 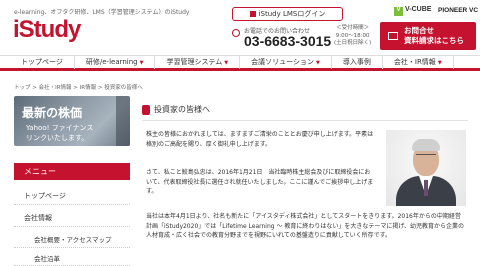 What do you see at coordinates (434, 40) in the screenshot?
I see `contact-line2: 資料請求はこちら` at bounding box center [434, 40].